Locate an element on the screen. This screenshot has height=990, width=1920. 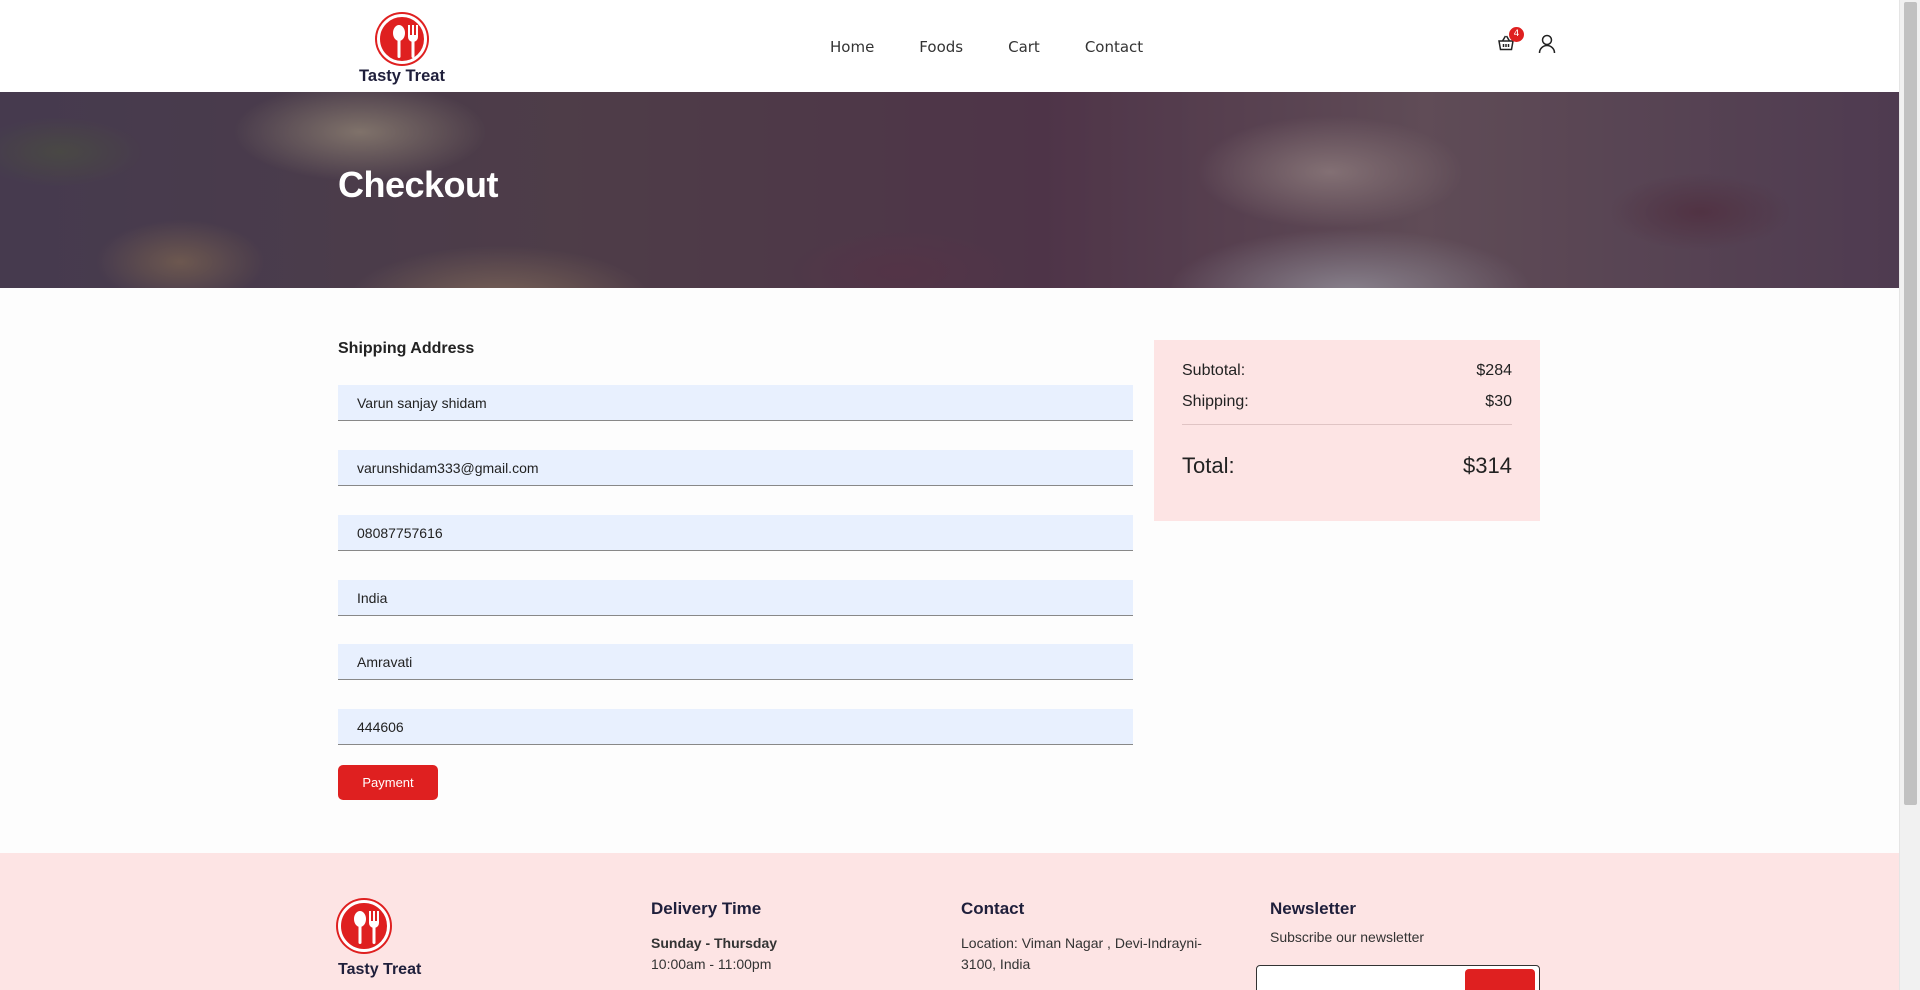
nav-cart: Cart is located at coordinates (1024, 47).